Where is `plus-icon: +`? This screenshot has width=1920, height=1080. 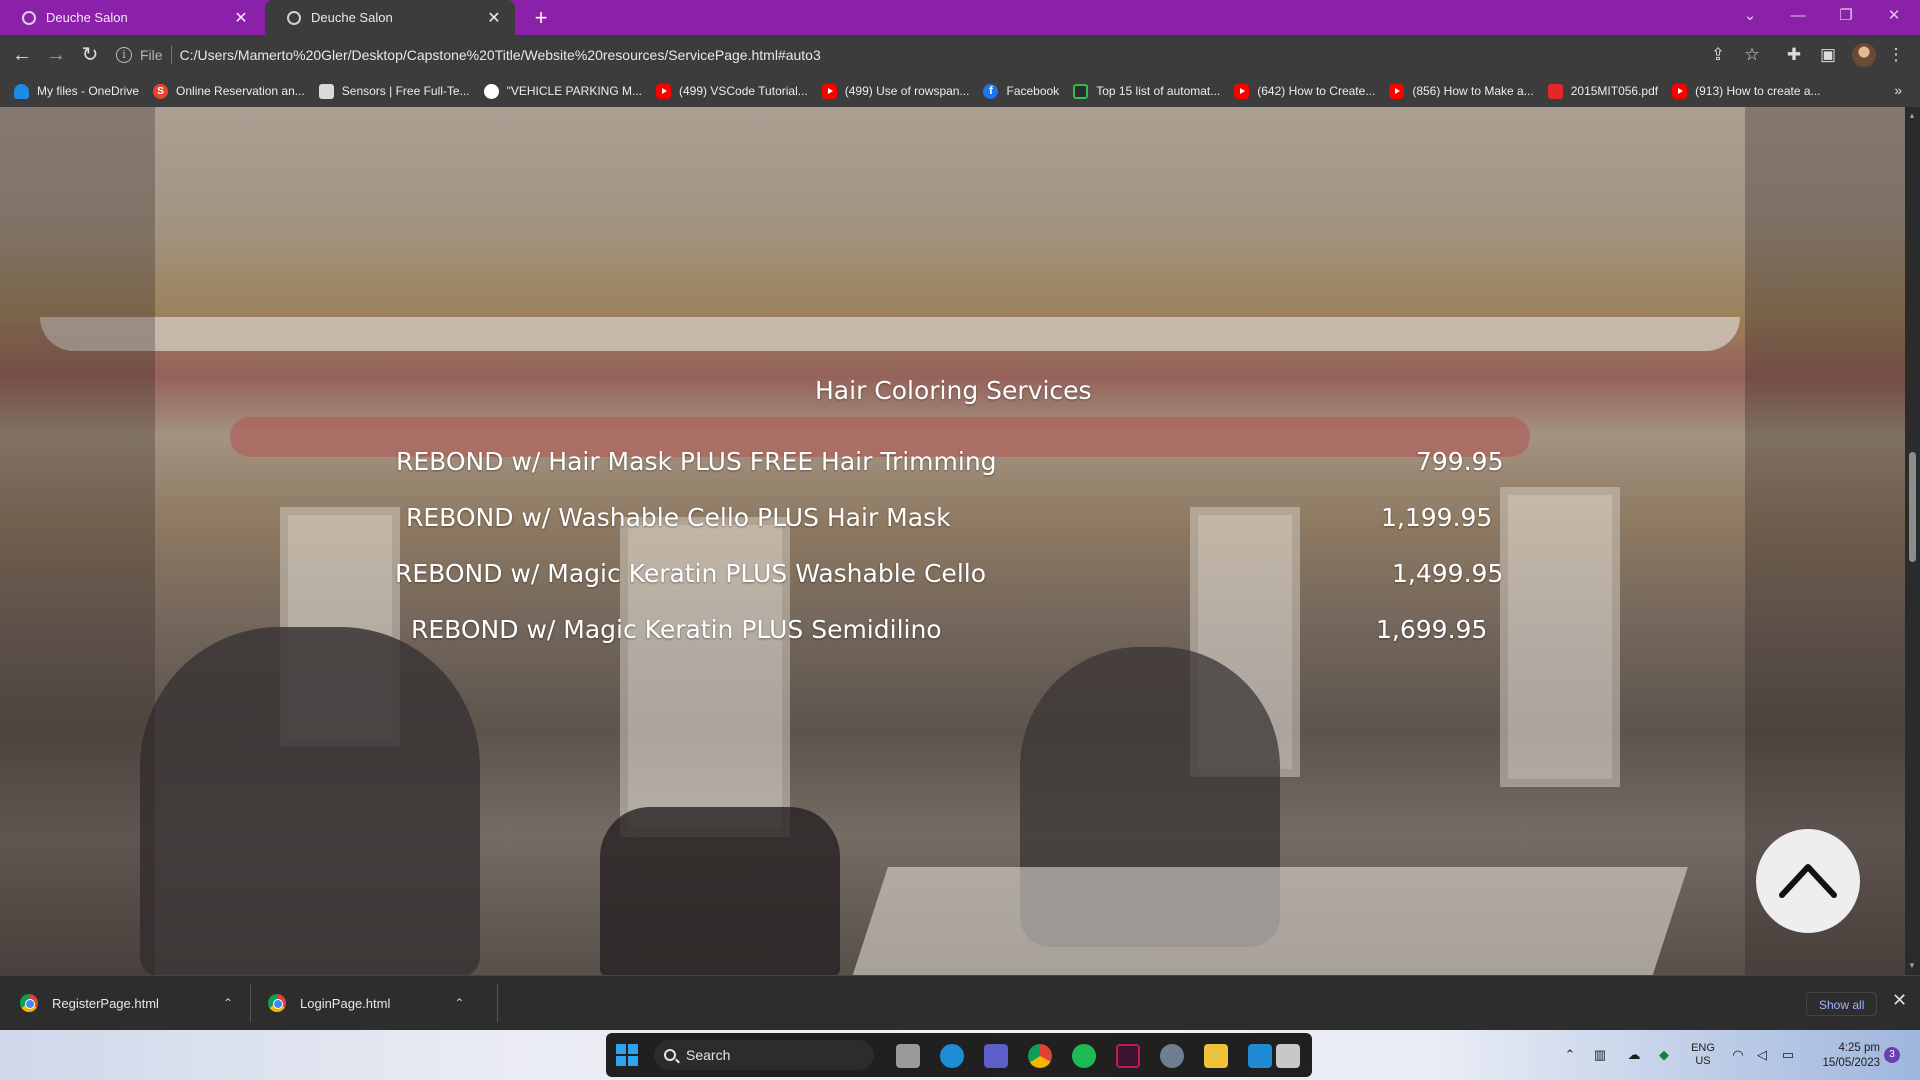 plus-icon: + is located at coordinates (541, 18).